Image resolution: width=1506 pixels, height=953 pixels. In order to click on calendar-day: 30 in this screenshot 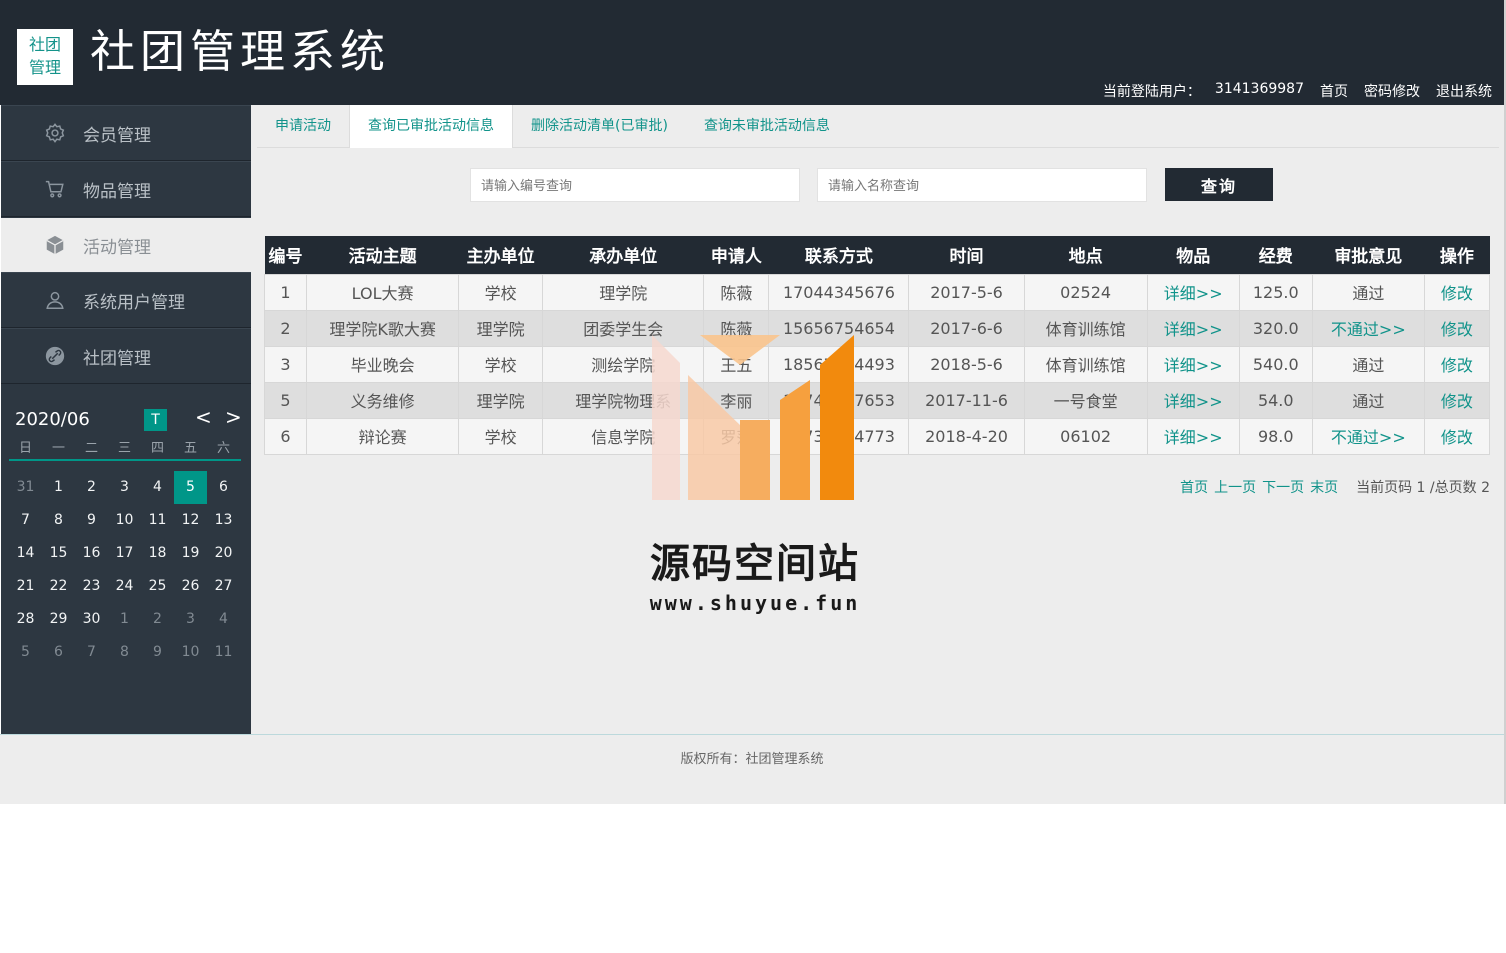, I will do `click(91, 619)`.